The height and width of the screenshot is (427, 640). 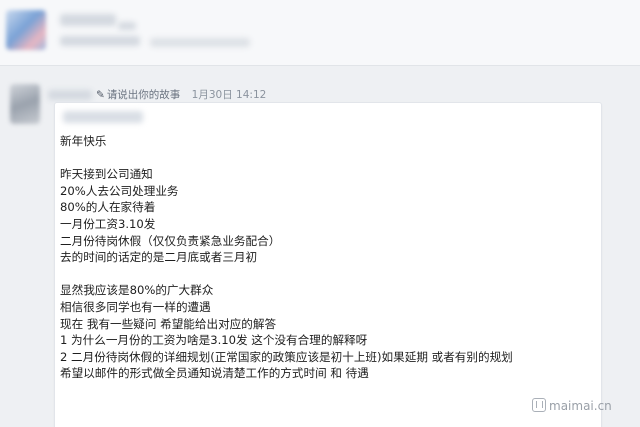 What do you see at coordinates (137, 290) in the screenshot?
I see `message-line: 显然我应该是80%的广大群众` at bounding box center [137, 290].